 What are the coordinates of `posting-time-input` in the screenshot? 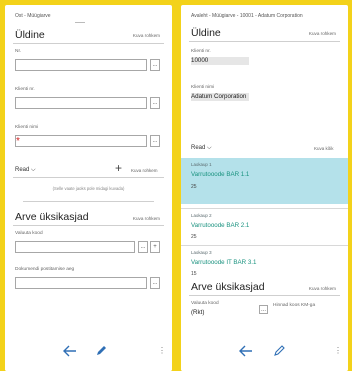 It's located at (81, 283).